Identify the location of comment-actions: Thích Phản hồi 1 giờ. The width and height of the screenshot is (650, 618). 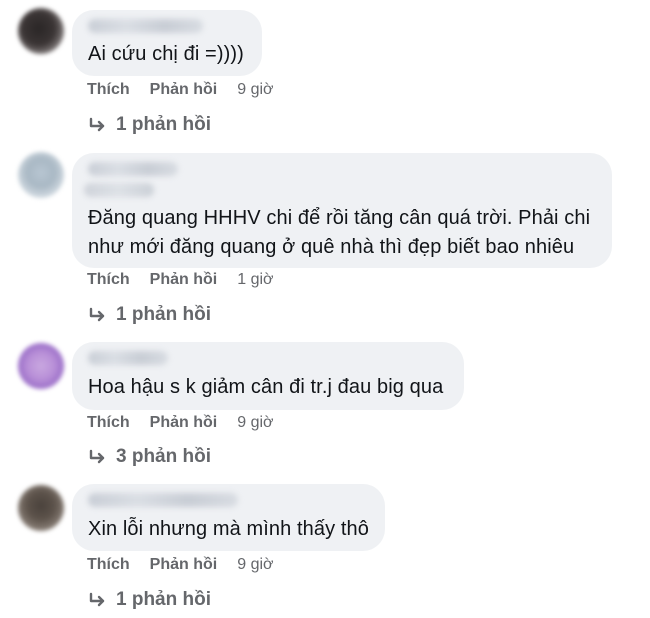
(180, 282).